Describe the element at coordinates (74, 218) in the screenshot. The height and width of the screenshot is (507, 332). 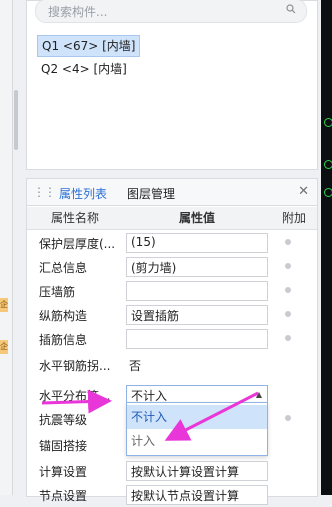
I see `header-name: 属性名称` at that location.